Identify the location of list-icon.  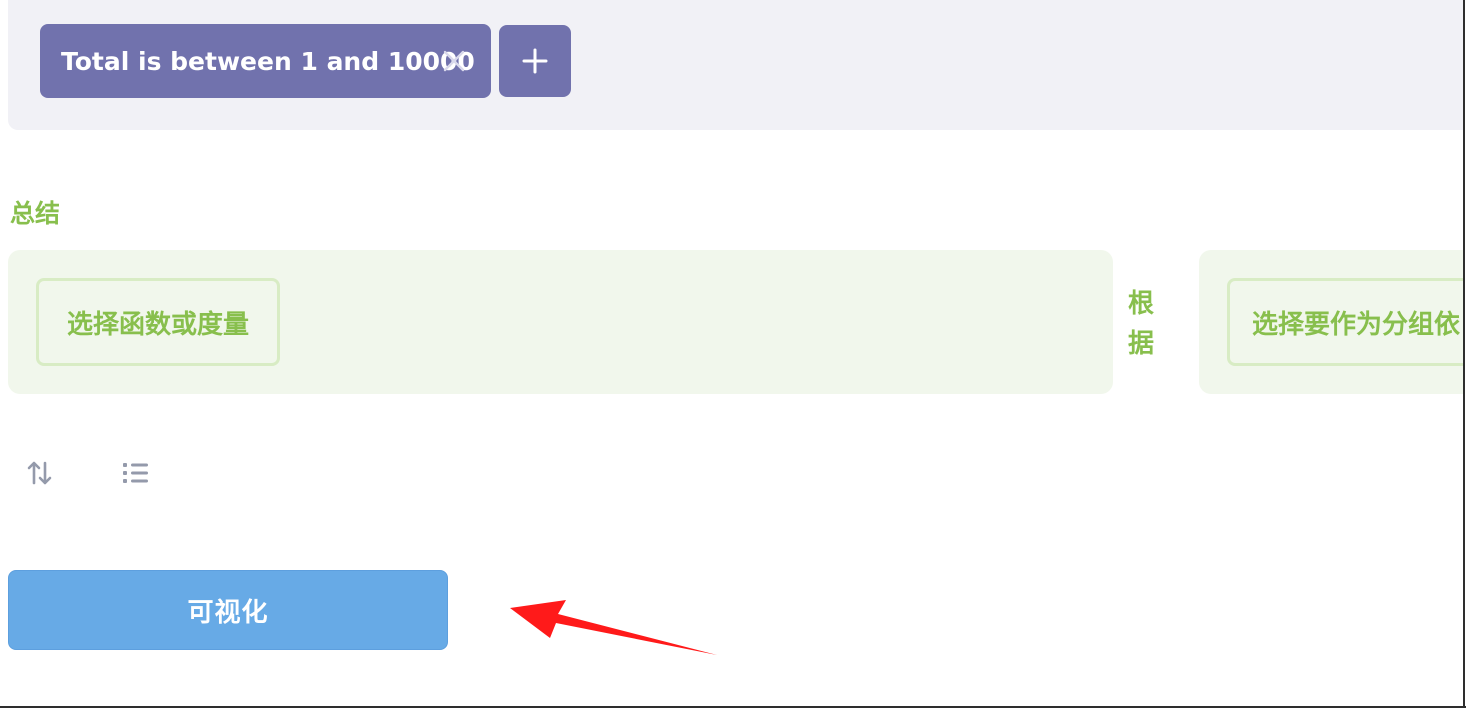
(136, 475).